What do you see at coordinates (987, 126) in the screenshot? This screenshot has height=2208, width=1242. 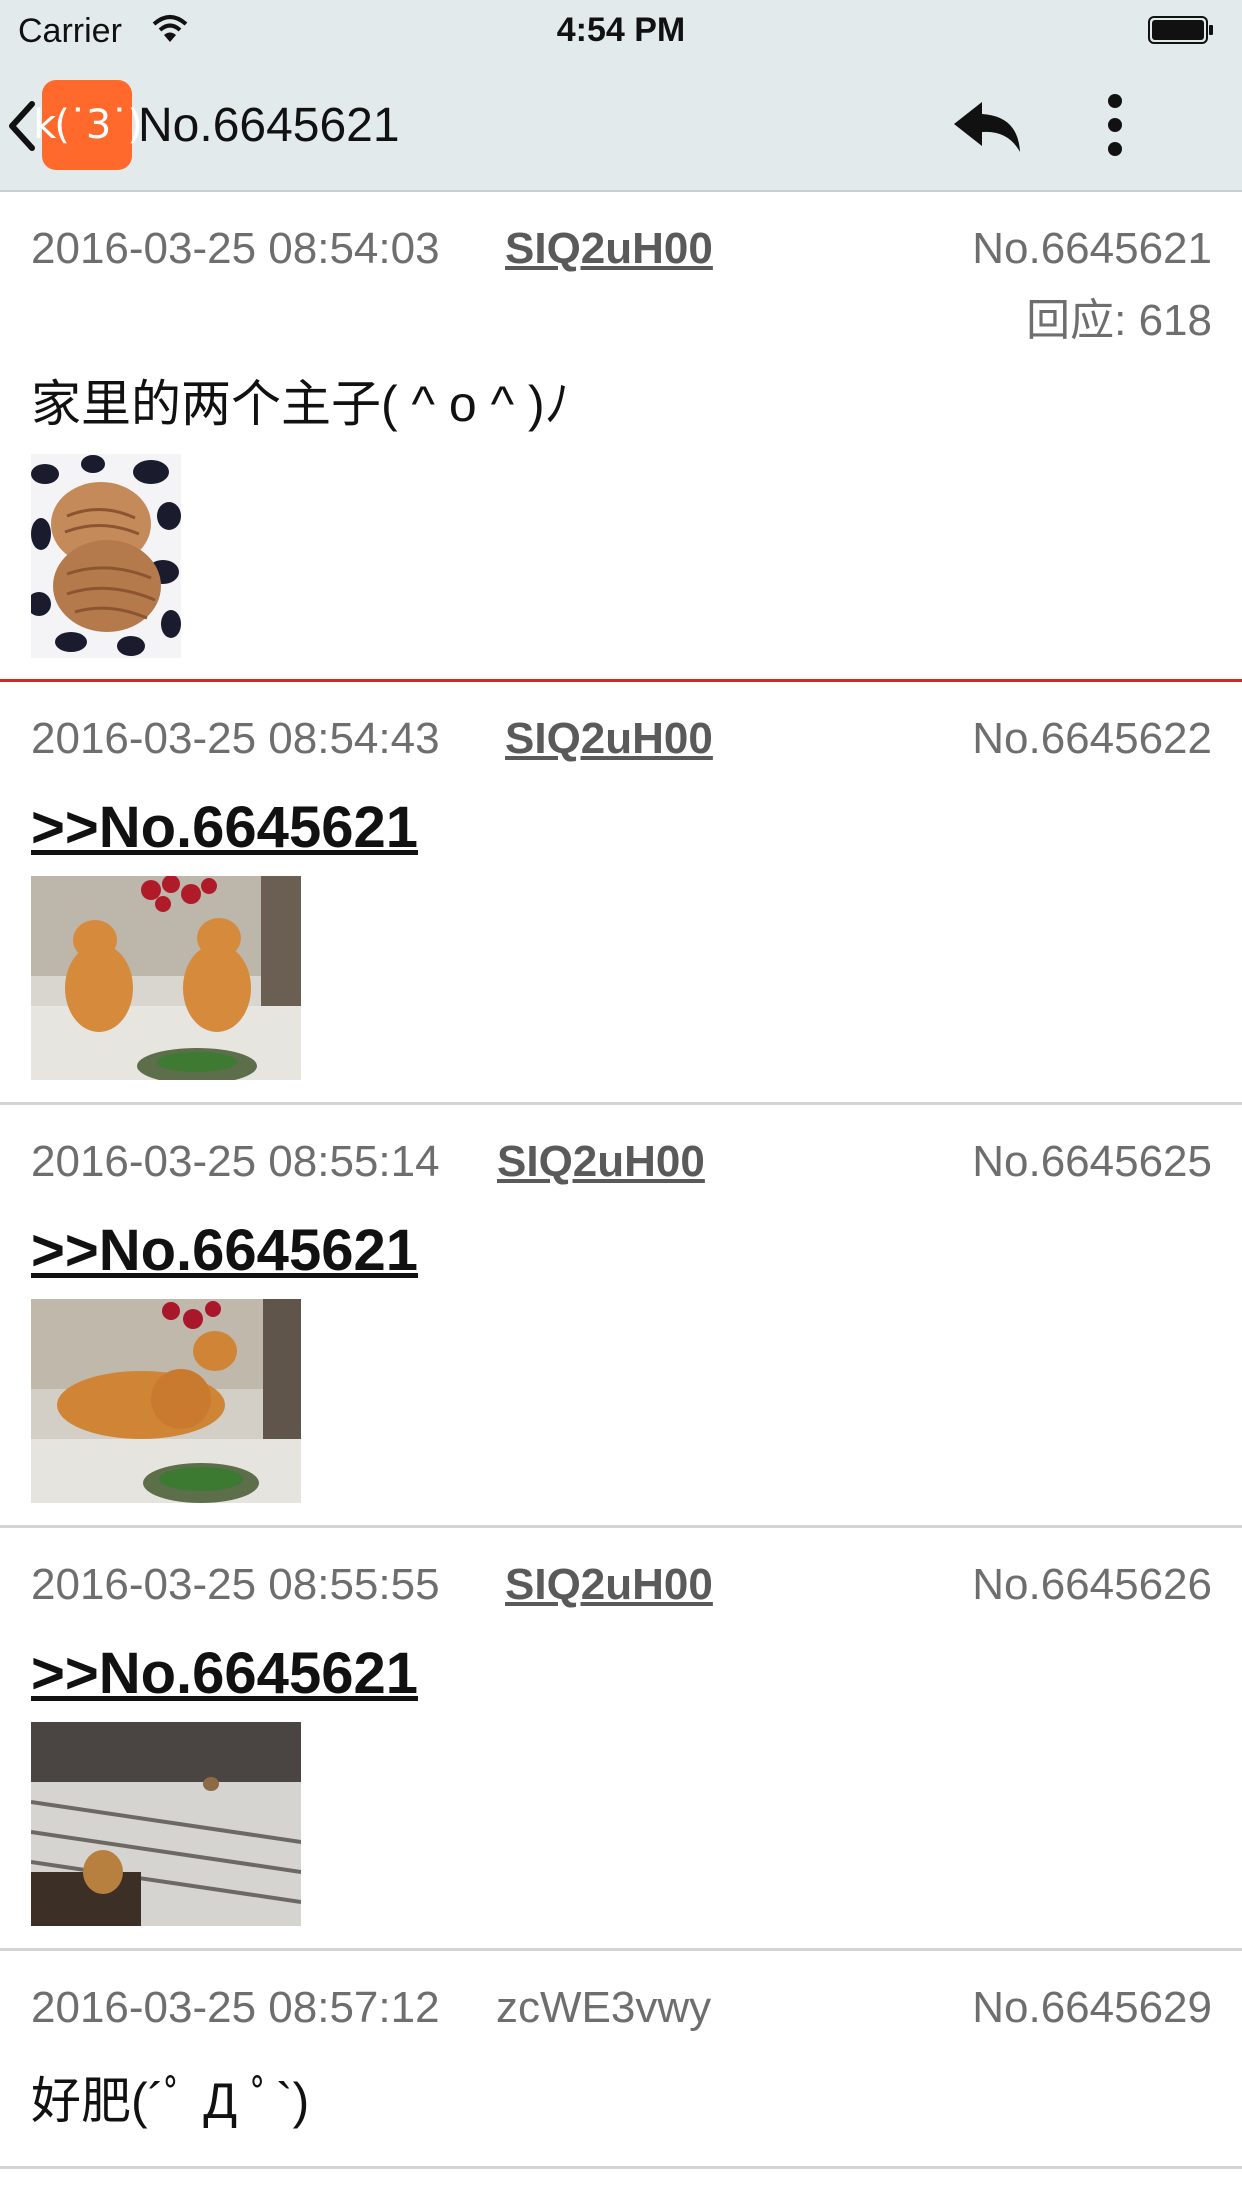 I see `reply-icon` at bounding box center [987, 126].